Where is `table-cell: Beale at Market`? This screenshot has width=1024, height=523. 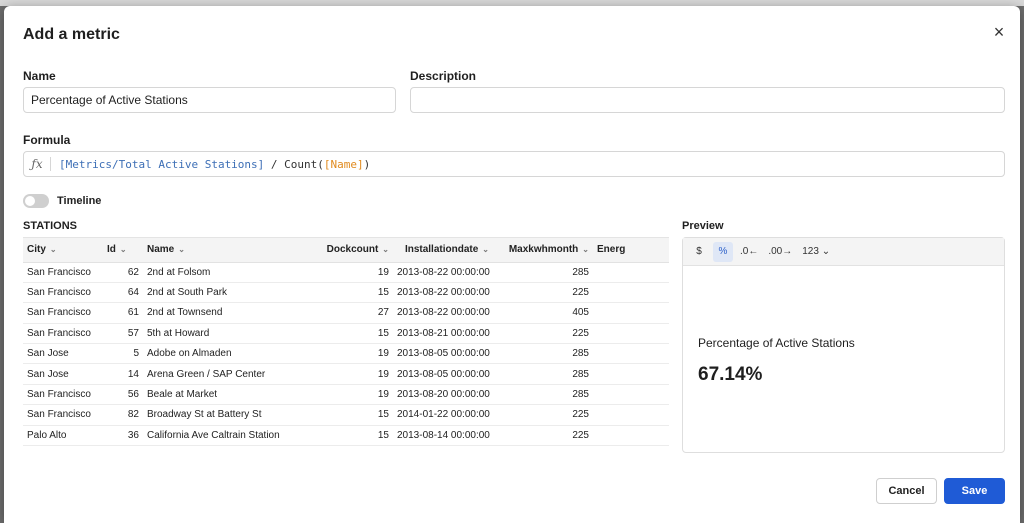 table-cell: Beale at Market is located at coordinates (223, 395).